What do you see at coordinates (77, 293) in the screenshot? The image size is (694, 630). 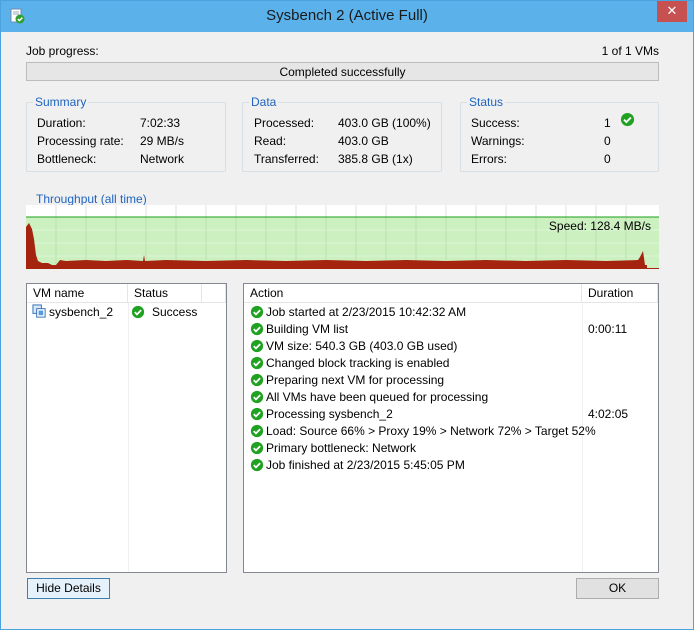 I see `column-header-vm-name: VM name` at bounding box center [77, 293].